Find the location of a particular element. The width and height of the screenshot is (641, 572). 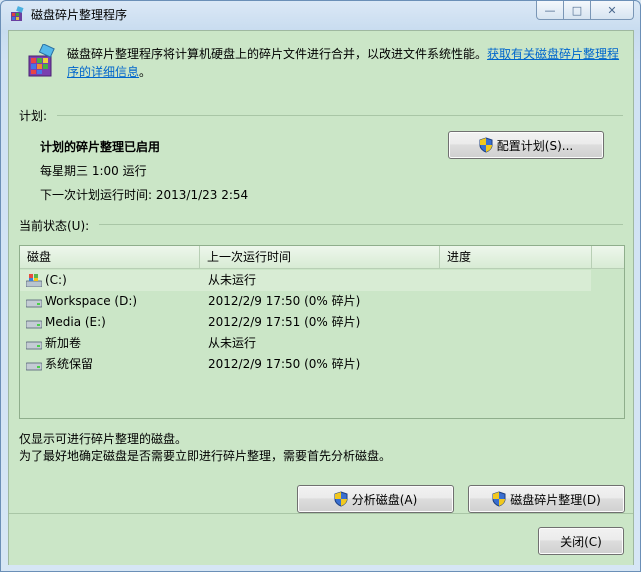

disk-row: 新加卷 从未运行 is located at coordinates (322, 343).